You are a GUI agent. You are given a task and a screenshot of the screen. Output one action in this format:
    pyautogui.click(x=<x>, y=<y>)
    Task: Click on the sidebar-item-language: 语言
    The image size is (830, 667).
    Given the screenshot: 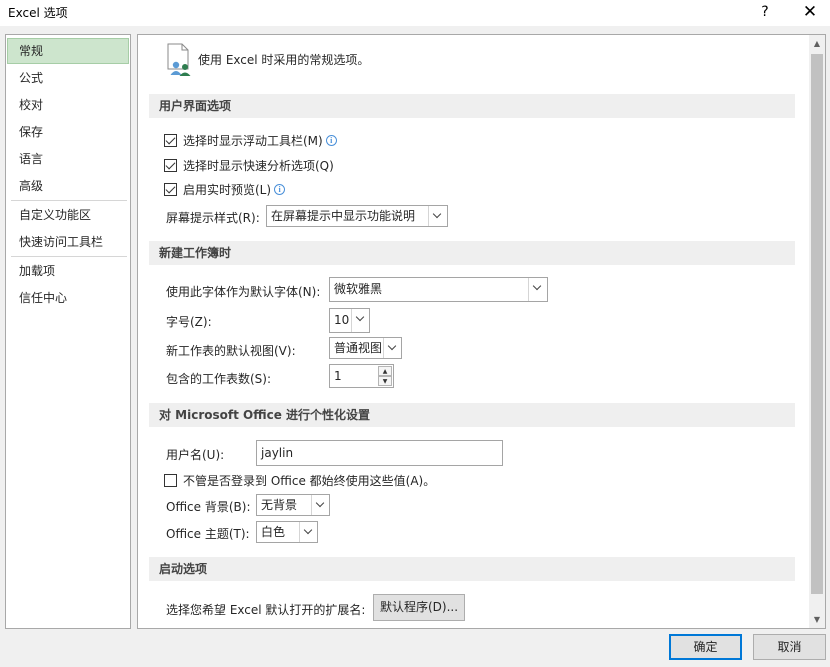 What is the action you would take?
    pyautogui.click(x=68, y=159)
    